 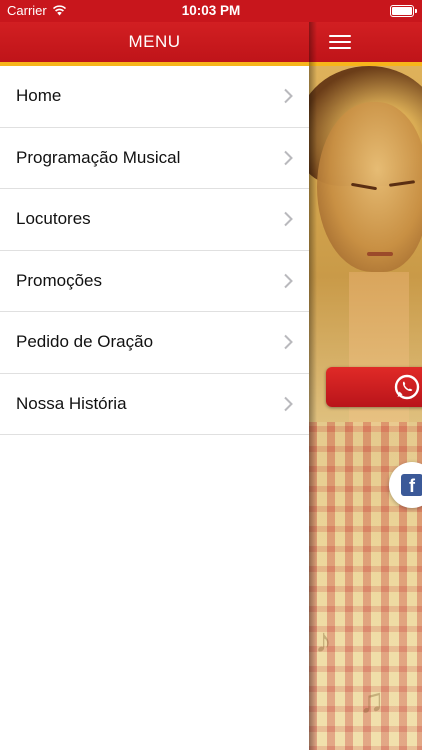 I want to click on menu-item-pedido-de-oracao: Pedido de Oração, so click(x=154, y=343).